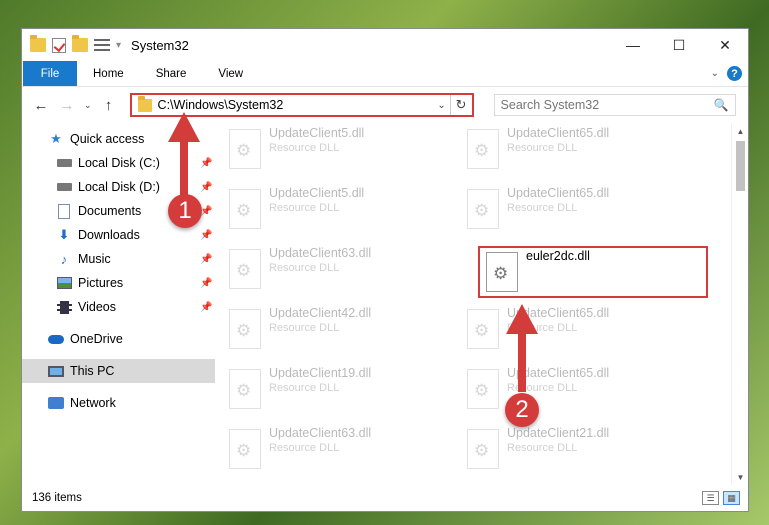  I want to click on sidebar-item-label: Downloads, so click(109, 235).